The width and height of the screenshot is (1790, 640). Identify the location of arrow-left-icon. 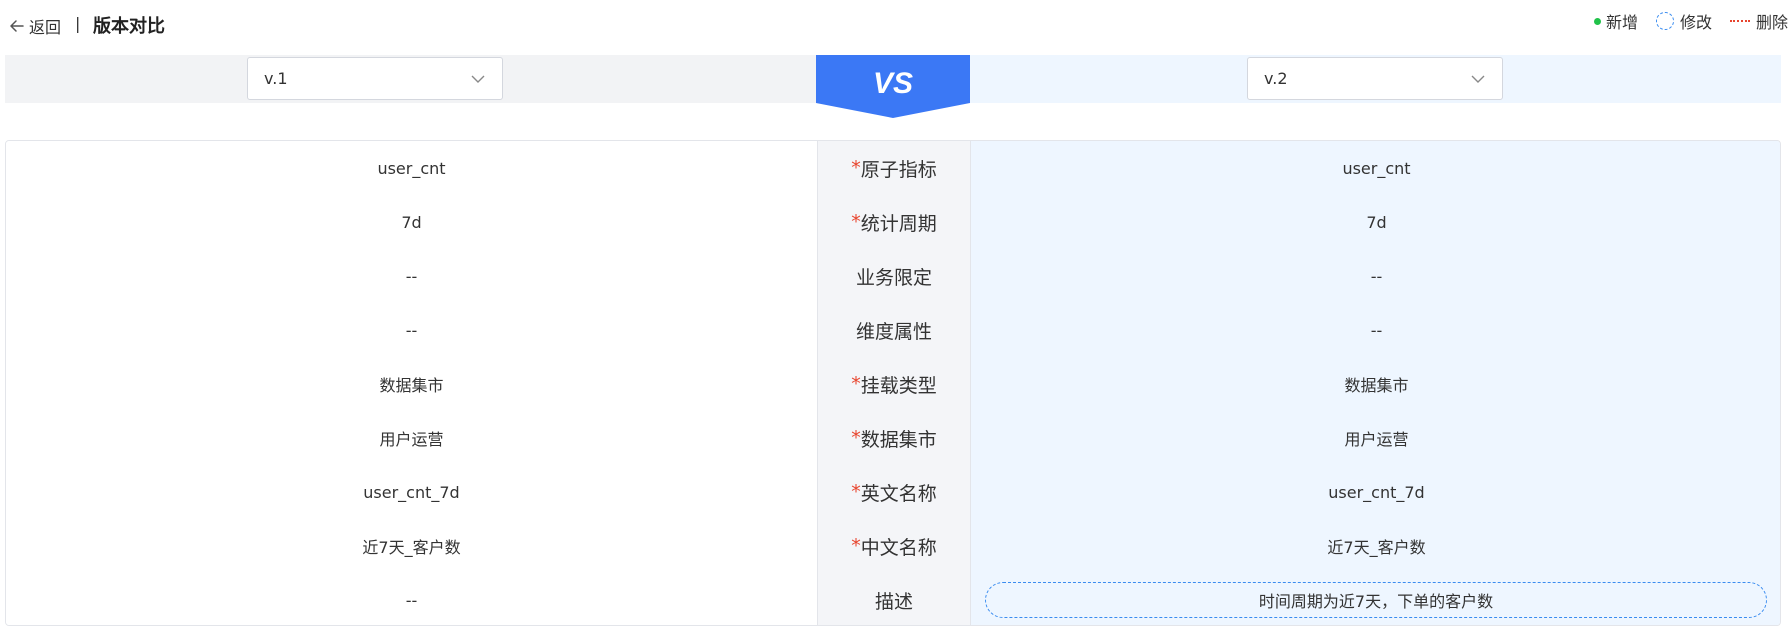
(17, 26).